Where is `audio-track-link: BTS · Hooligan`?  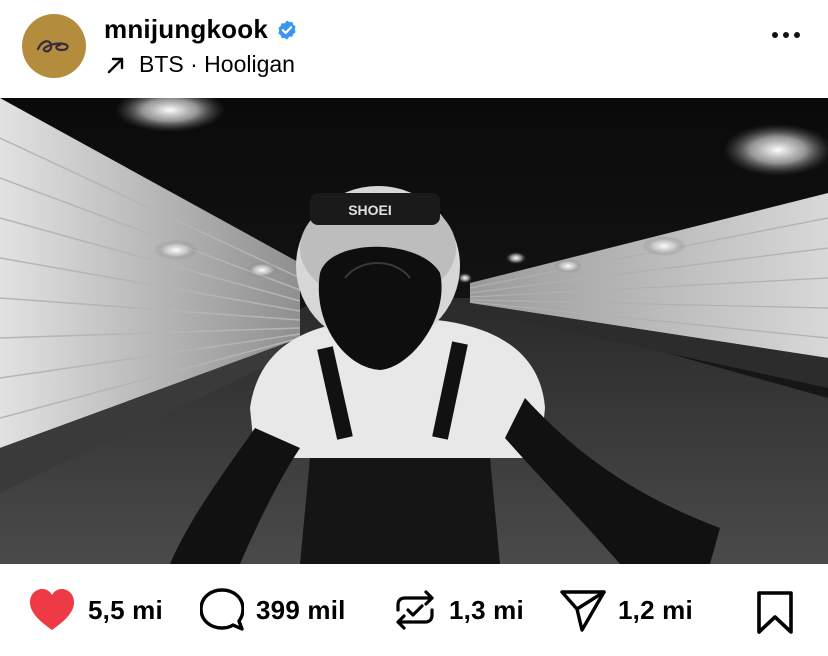
audio-track-link: BTS · Hooligan is located at coordinates (200, 64).